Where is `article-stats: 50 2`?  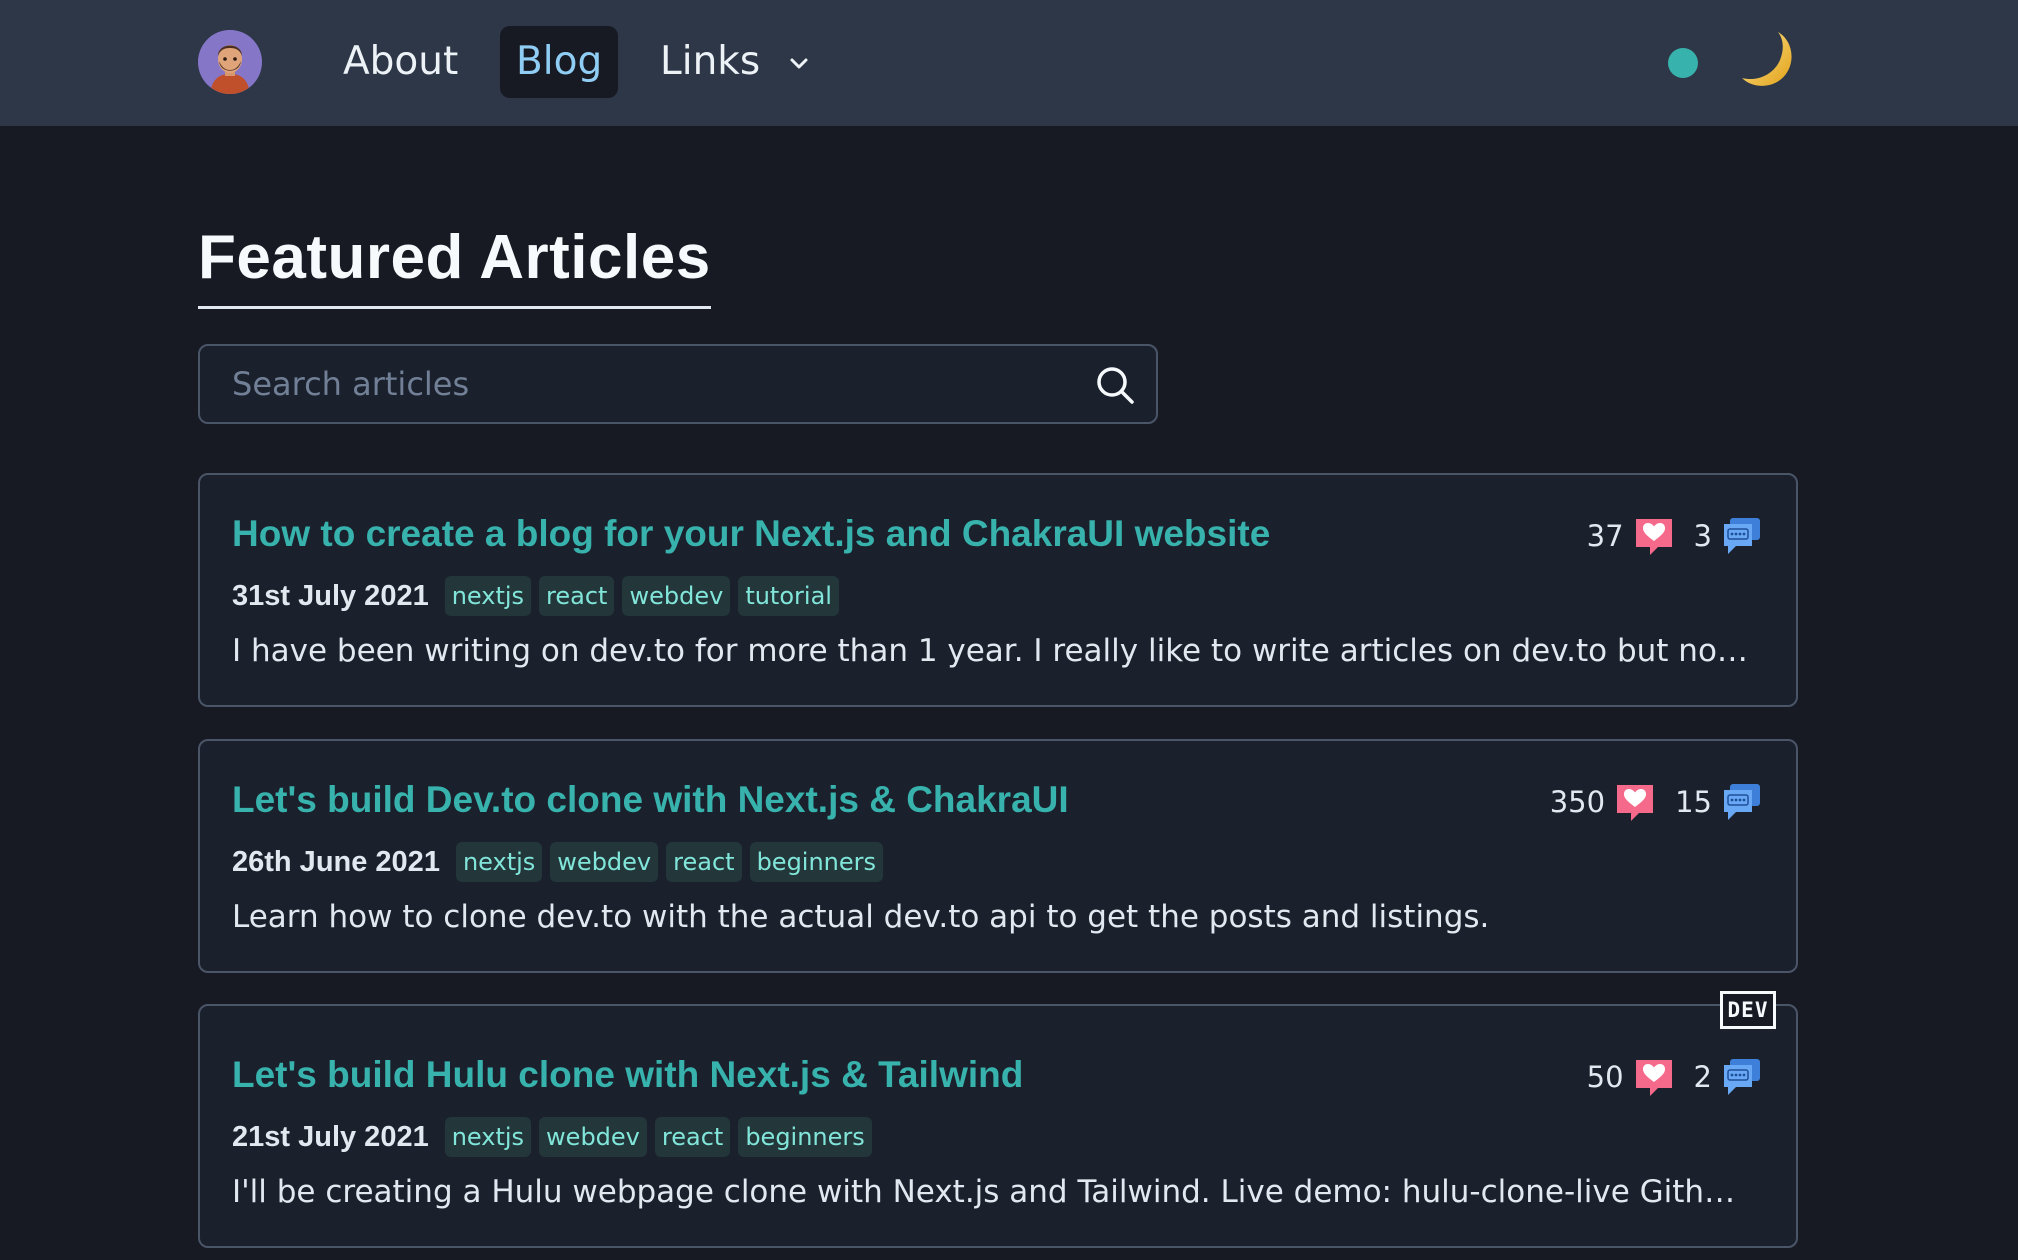
article-stats: 50 2 is located at coordinates (1675, 1077).